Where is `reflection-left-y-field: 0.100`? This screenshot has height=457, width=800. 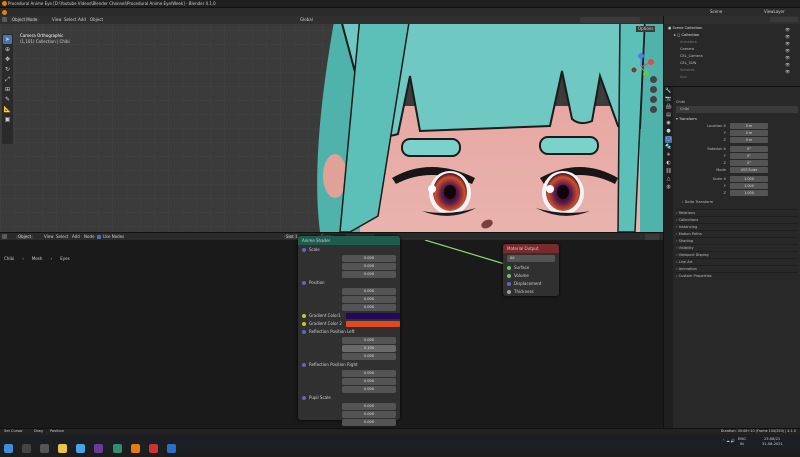 reflection-left-y-field: 0.100 is located at coordinates (369, 348).